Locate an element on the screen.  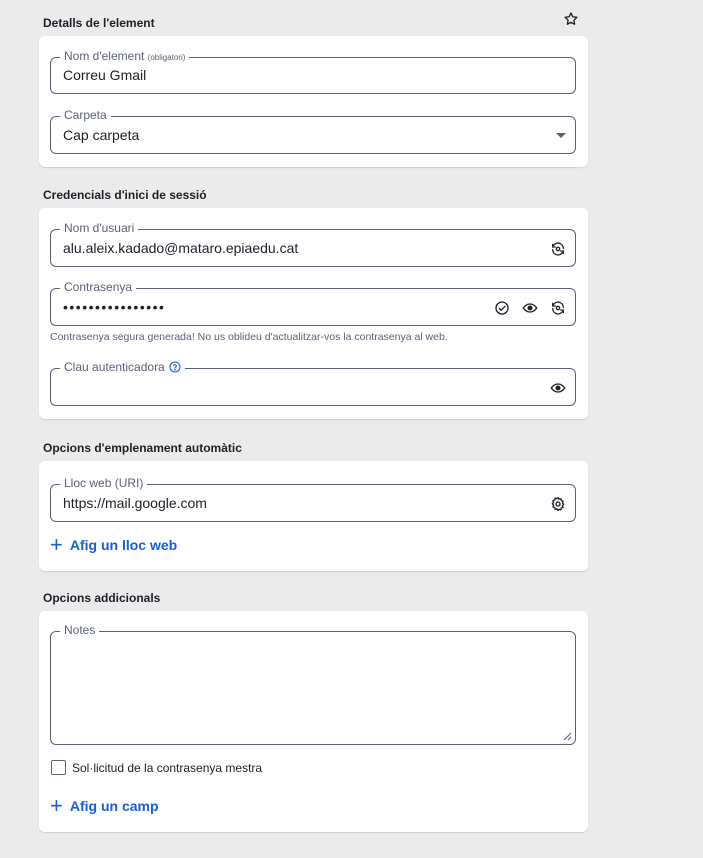
uri-field: Lloc web (URI) https://mail.google.com is located at coordinates (313, 499).